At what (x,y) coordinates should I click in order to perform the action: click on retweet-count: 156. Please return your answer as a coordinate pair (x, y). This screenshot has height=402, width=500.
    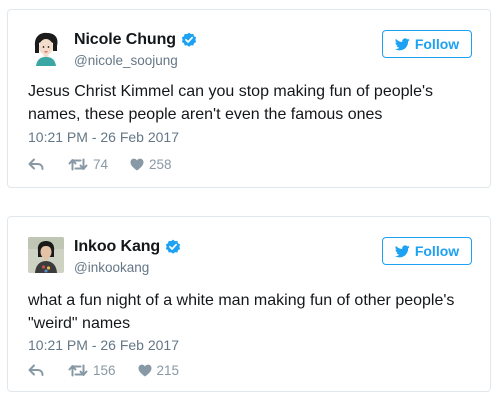
    Looking at the image, I should click on (104, 370).